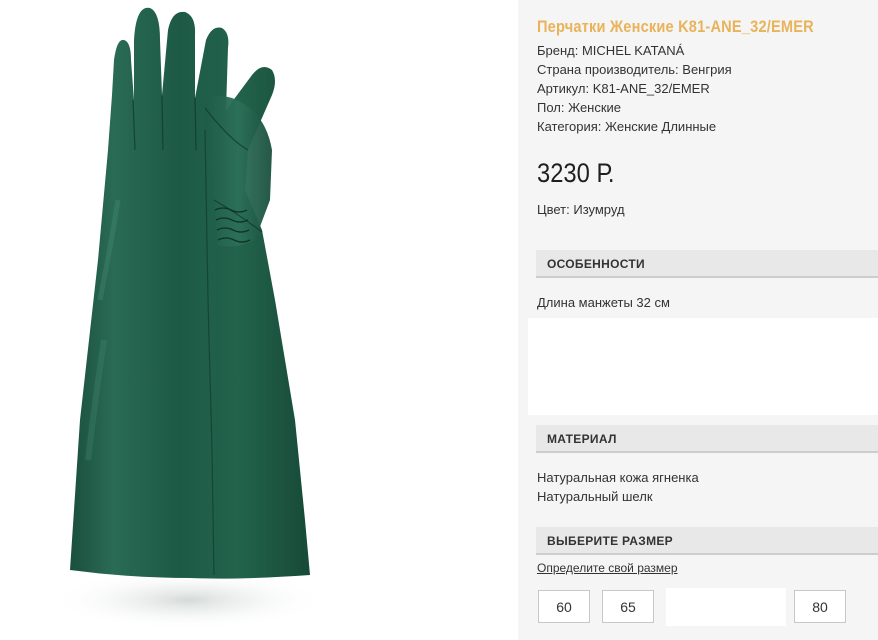 The image size is (878, 640). I want to click on empty-content-block, so click(703, 366).